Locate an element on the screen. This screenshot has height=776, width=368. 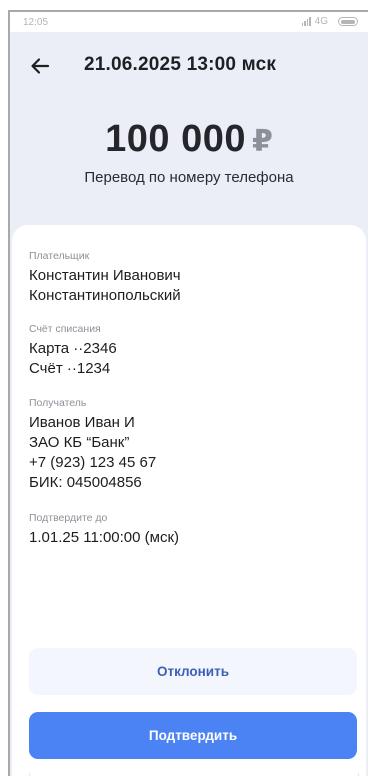
card-number: Карта ··2346 is located at coordinates (73, 348).